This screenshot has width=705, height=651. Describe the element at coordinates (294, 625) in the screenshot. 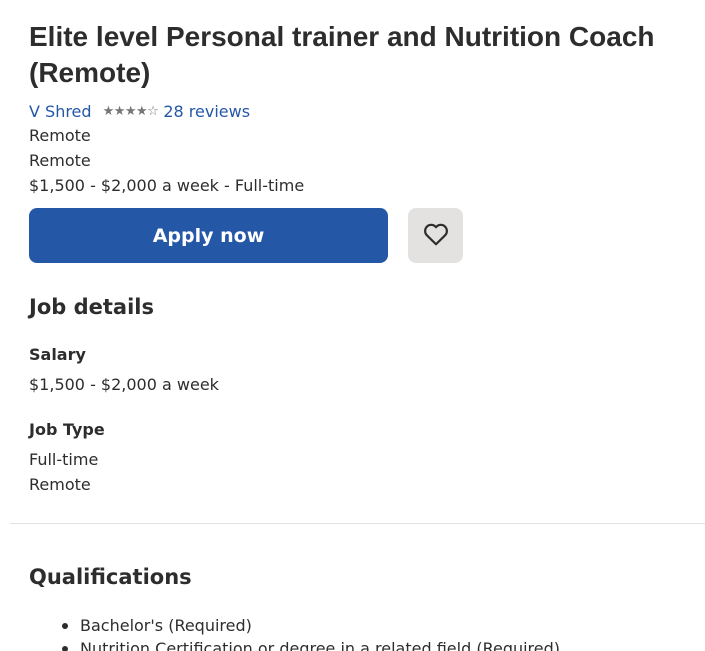

I see `list-item: Bachelor's (Required)` at that location.